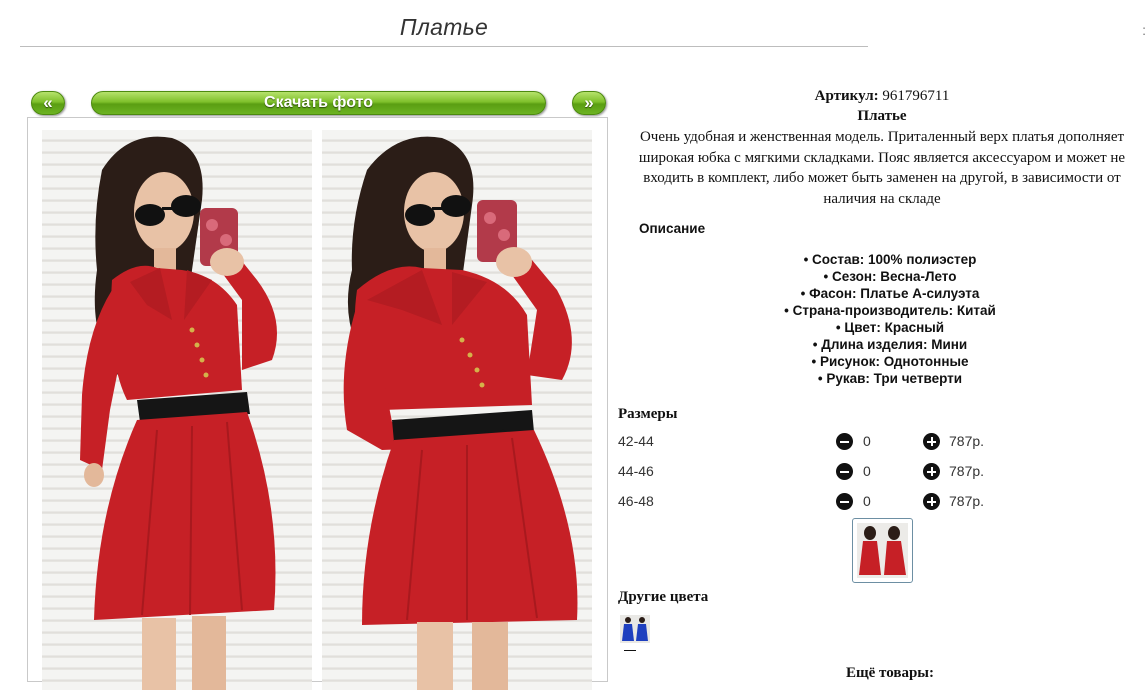 The width and height of the screenshot is (1146, 690). What do you see at coordinates (1144, 30) in the screenshot?
I see `corner-mark: :` at bounding box center [1144, 30].